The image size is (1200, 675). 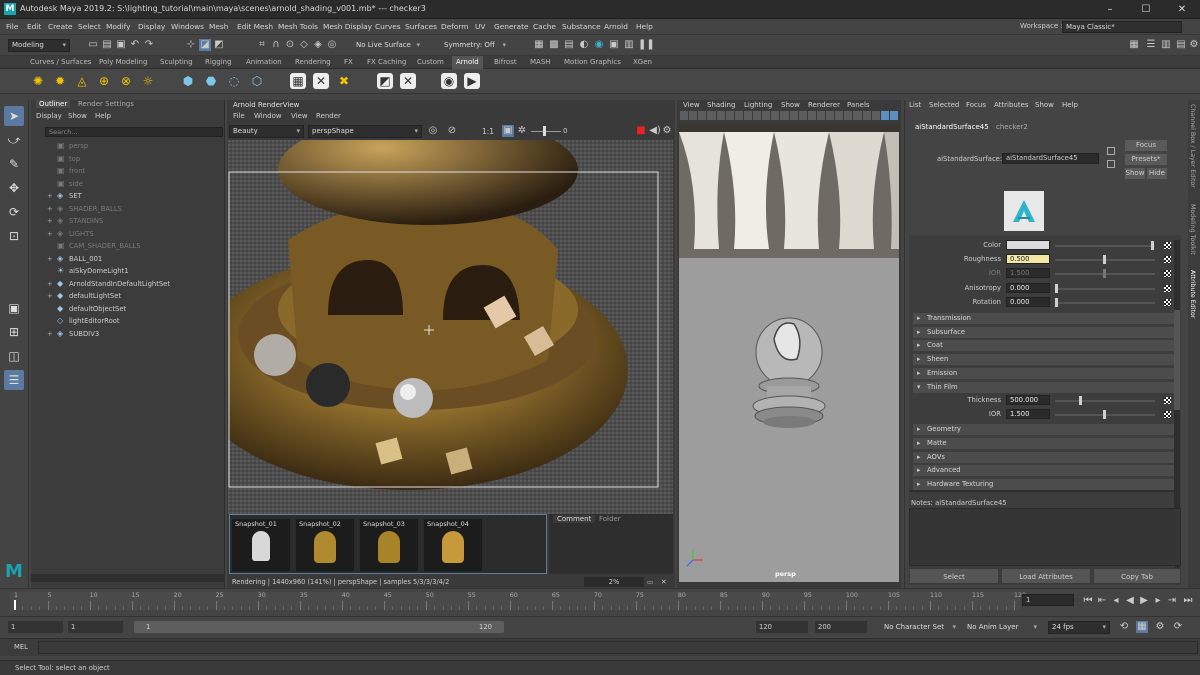 I want to click on move-tool-icon: ✥, so click(x=14, y=188).